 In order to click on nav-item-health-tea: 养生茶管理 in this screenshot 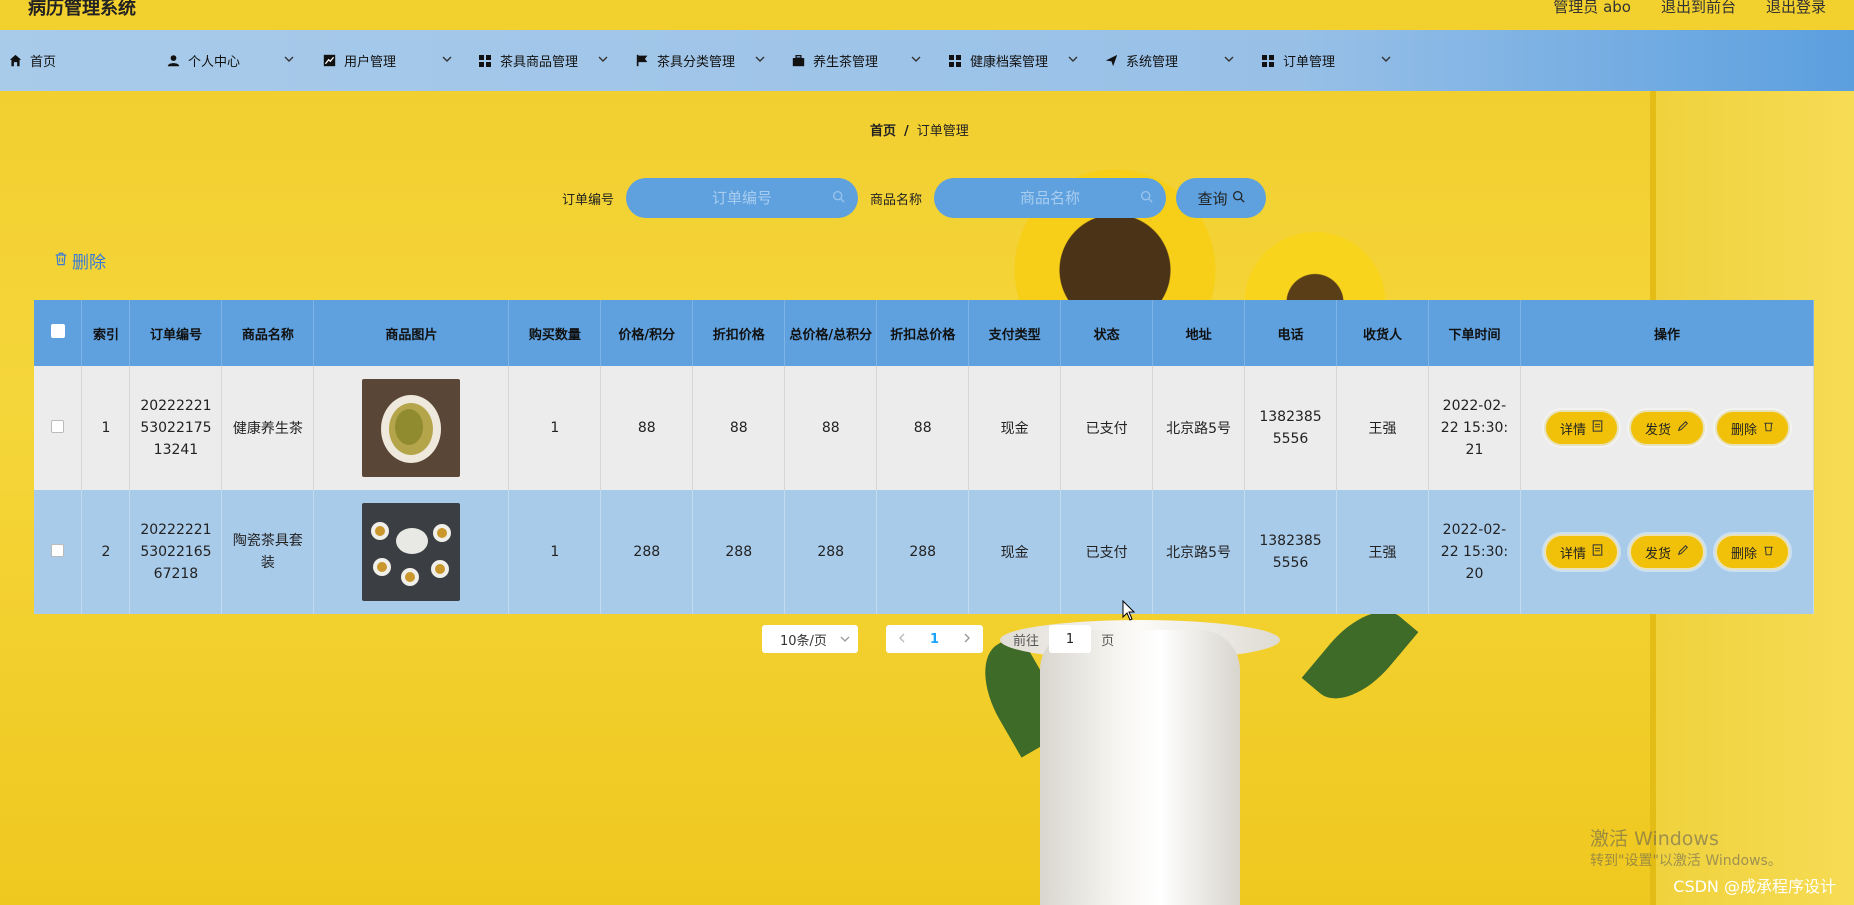, I will do `click(856, 60)`.